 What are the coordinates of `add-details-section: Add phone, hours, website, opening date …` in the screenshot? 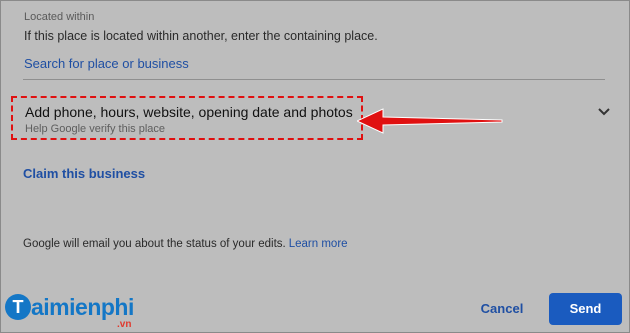 It's located at (187, 118).